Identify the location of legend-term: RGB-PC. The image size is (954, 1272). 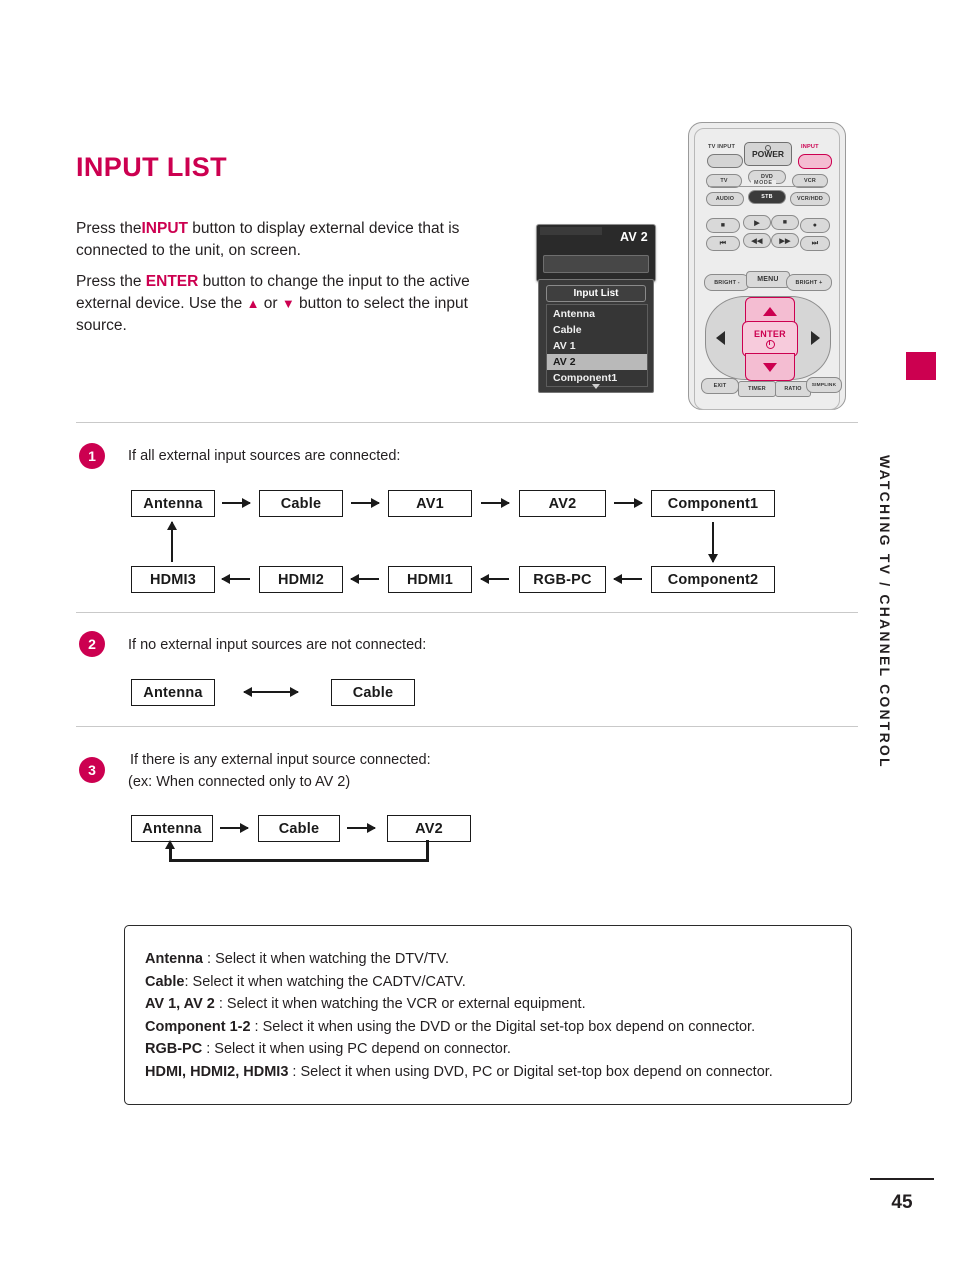
(174, 1049).